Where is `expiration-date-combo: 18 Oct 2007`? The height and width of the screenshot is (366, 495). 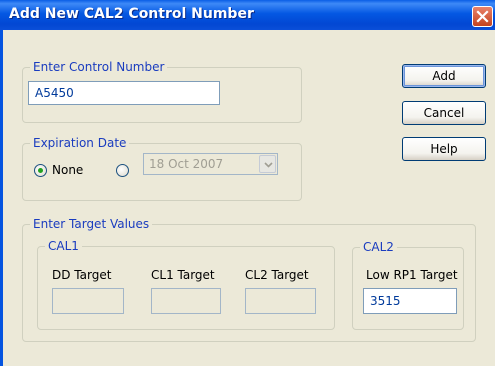 expiration-date-combo: 18 Oct 2007 is located at coordinates (210, 164).